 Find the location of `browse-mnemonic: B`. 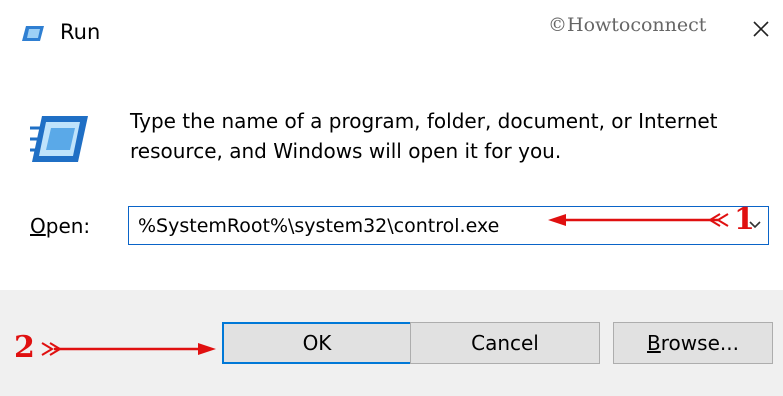

browse-mnemonic: B is located at coordinates (654, 343).